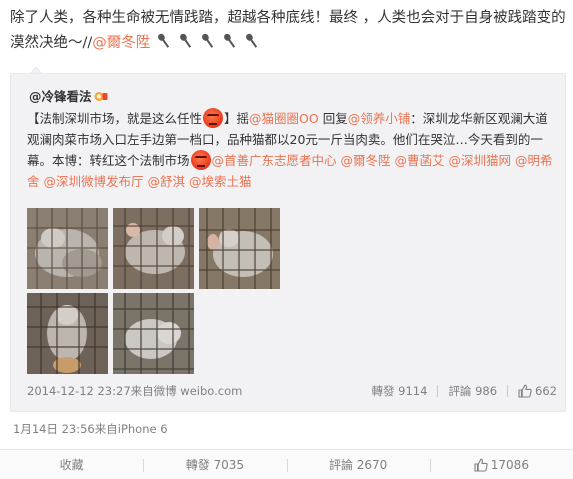 The width and height of the screenshot is (573, 479). Describe the element at coordinates (358, 464) in the screenshot. I see `comment-button: 評論 2670` at that location.